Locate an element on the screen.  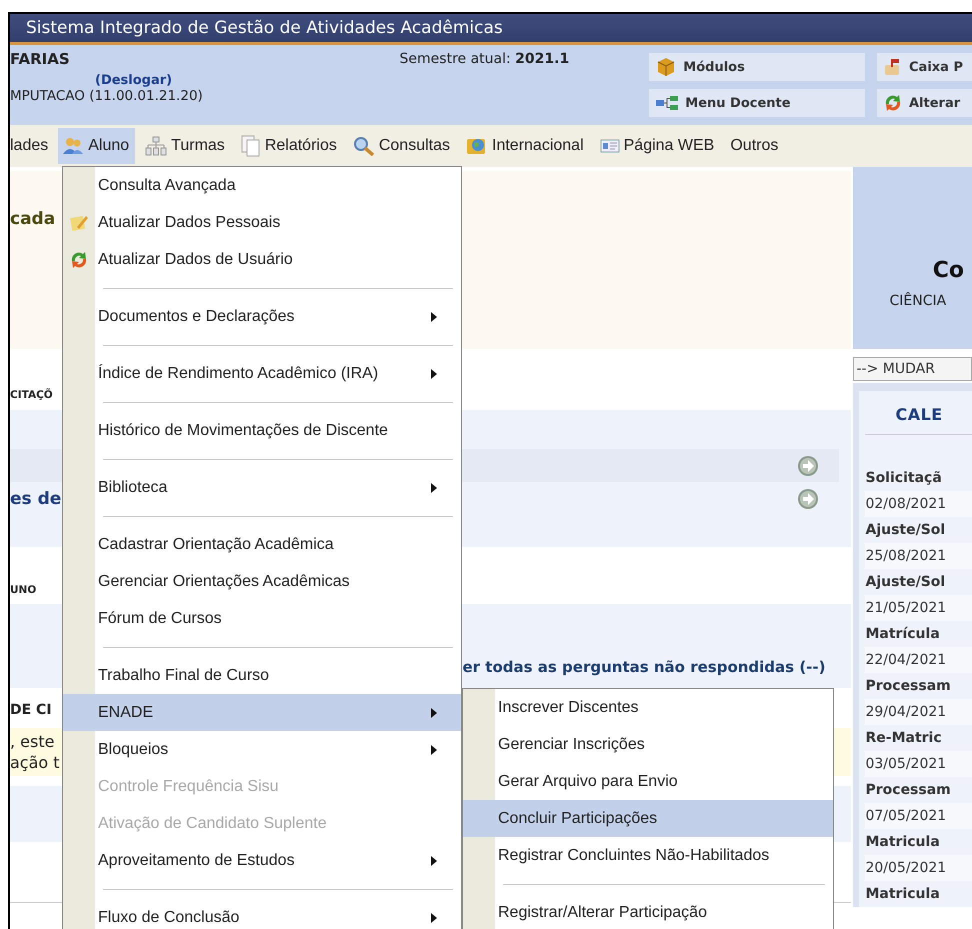
section-heading: UNO is located at coordinates (23, 590).